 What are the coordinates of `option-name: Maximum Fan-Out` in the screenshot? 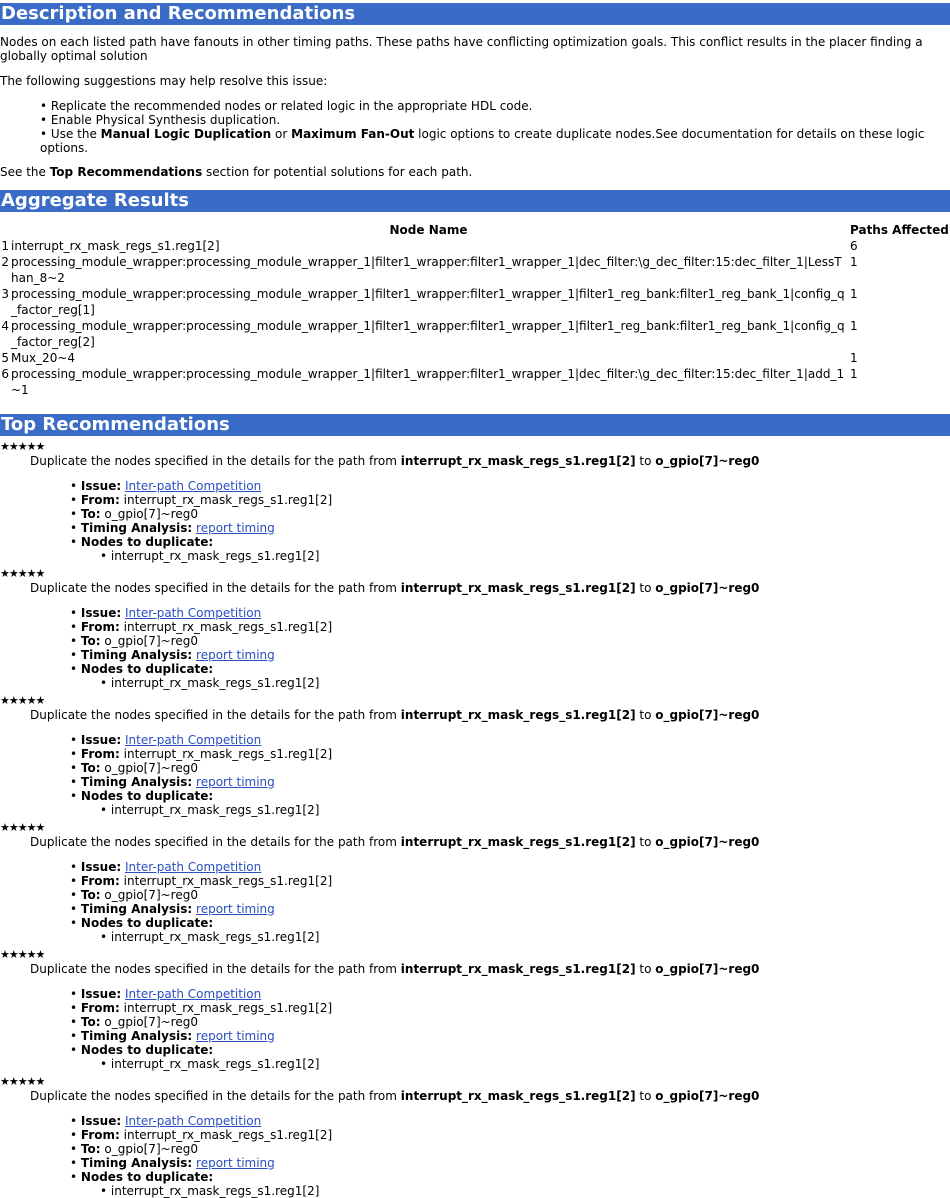 It's located at (353, 134).